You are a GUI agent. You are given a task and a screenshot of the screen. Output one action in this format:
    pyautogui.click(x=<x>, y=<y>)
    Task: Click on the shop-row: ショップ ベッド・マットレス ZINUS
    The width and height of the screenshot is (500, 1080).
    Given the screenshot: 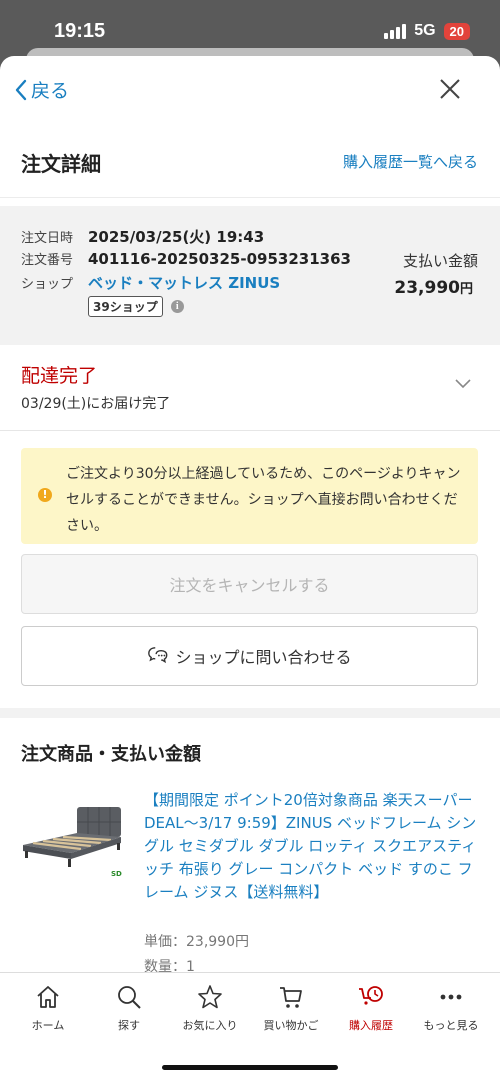 What is the action you would take?
    pyautogui.click(x=150, y=282)
    